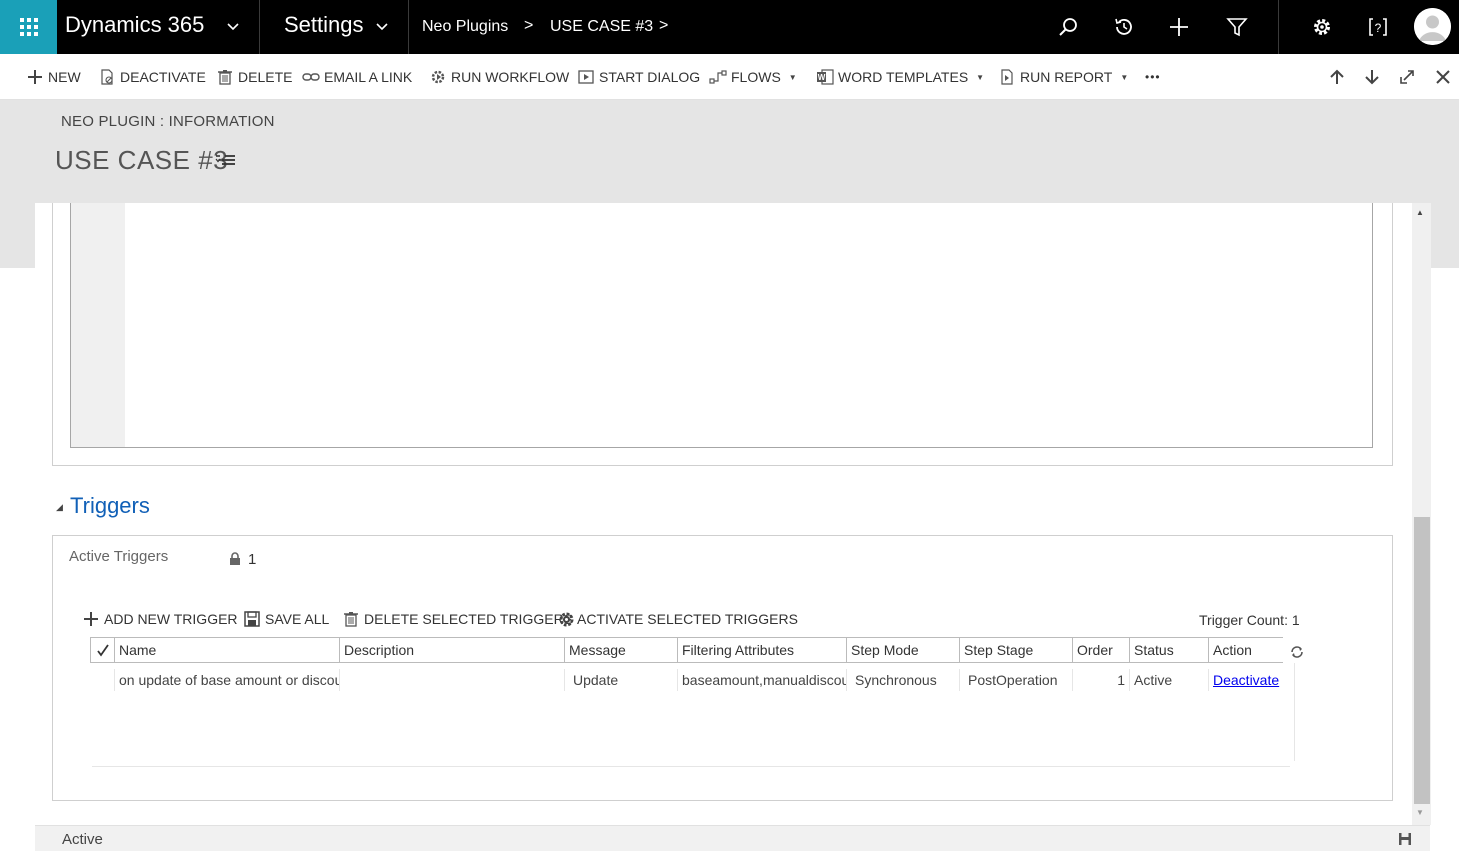 The image size is (1459, 851). I want to click on cell-step-mode: Synchronous, so click(902, 680).